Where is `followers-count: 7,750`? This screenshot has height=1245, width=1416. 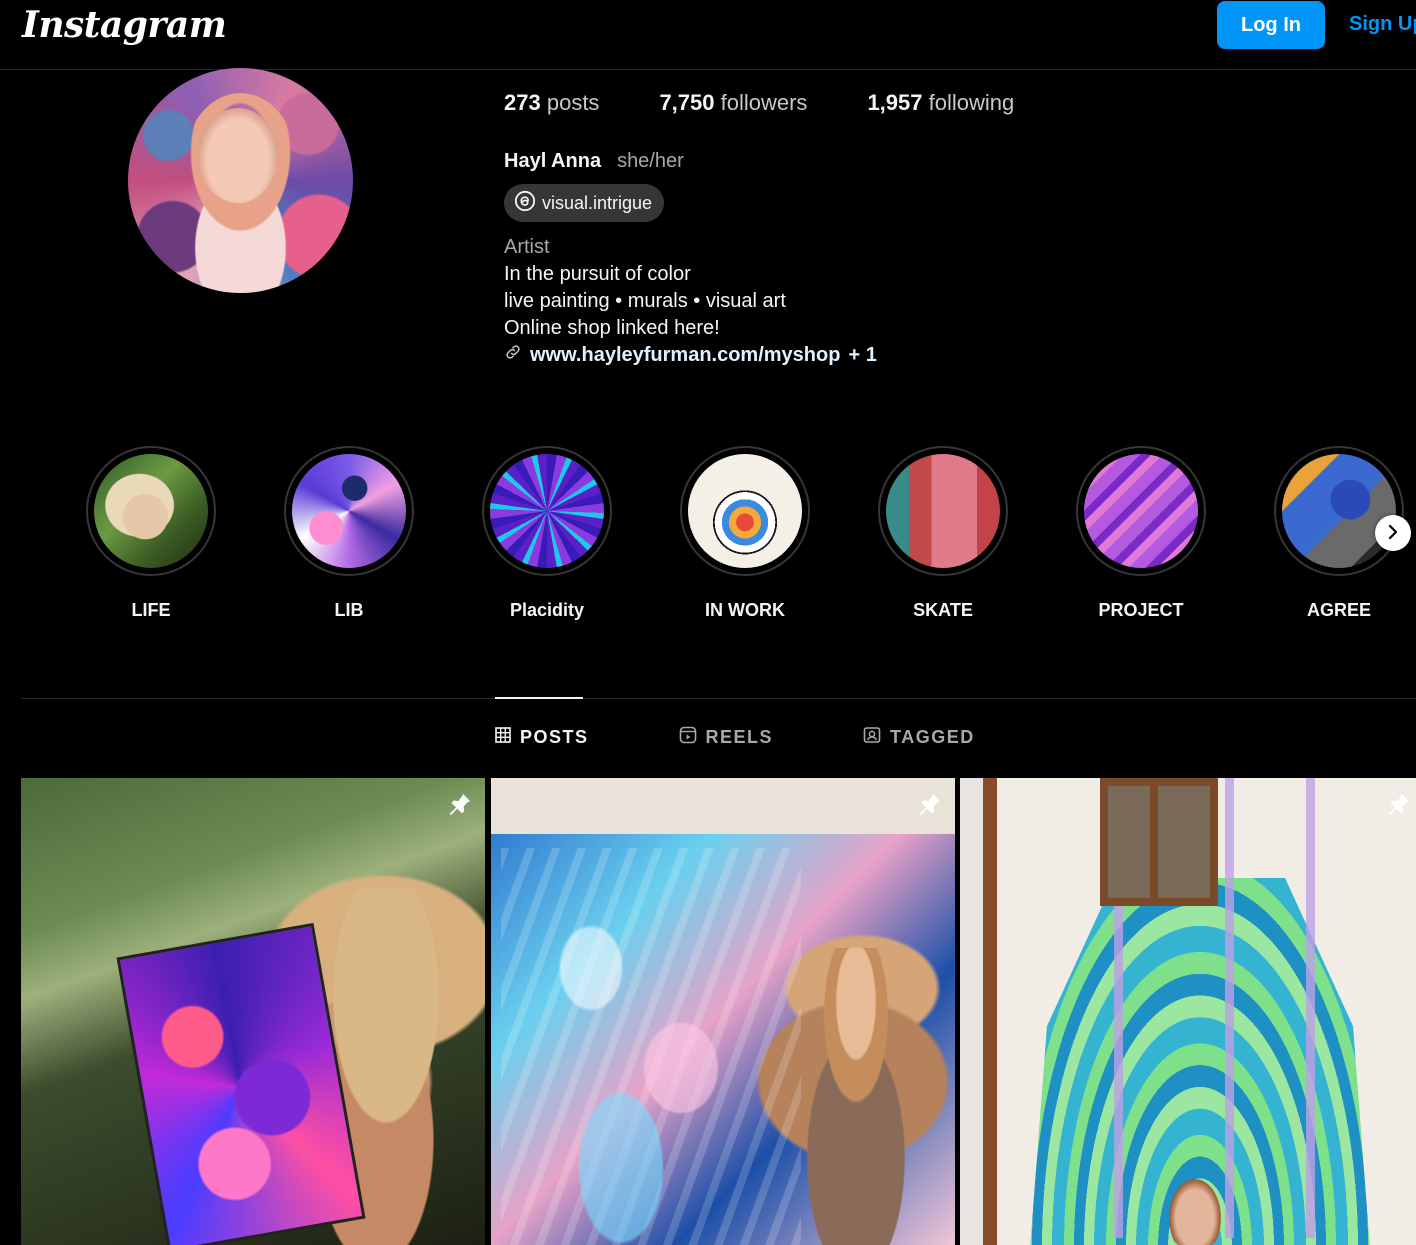 followers-count: 7,750 is located at coordinates (687, 102).